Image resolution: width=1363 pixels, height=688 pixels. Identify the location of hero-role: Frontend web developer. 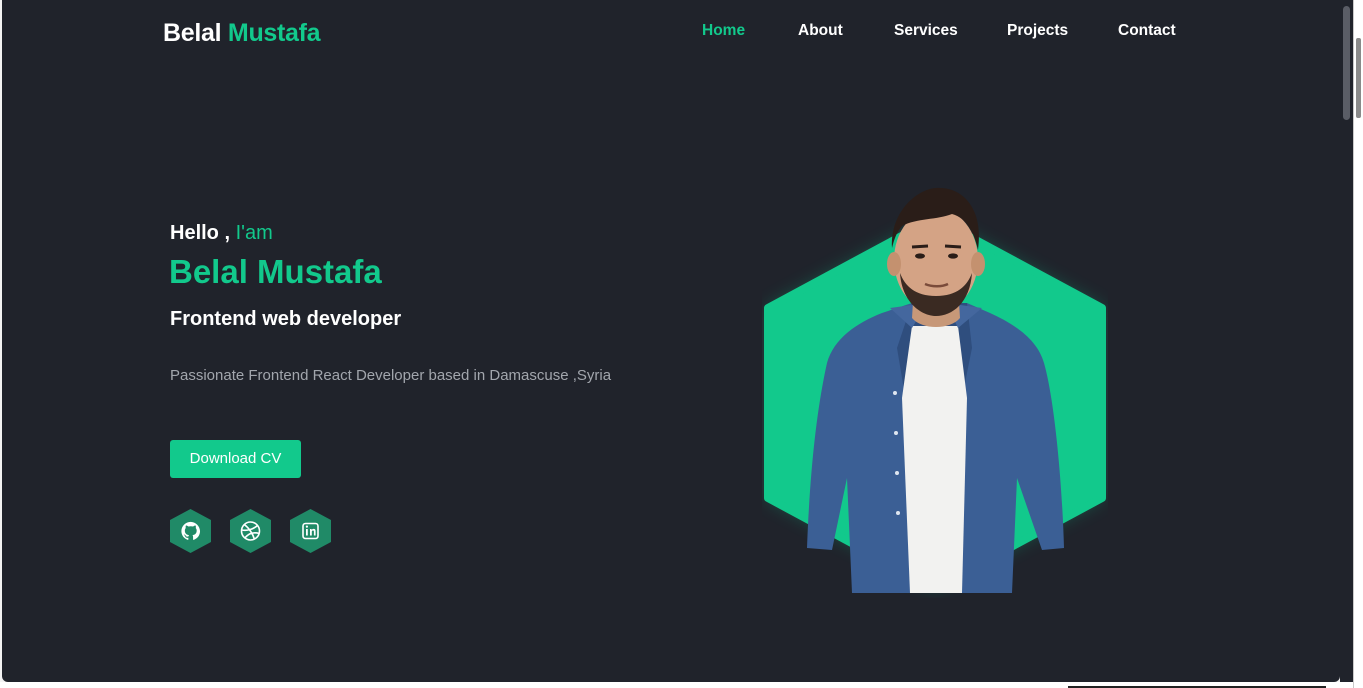
(286, 319).